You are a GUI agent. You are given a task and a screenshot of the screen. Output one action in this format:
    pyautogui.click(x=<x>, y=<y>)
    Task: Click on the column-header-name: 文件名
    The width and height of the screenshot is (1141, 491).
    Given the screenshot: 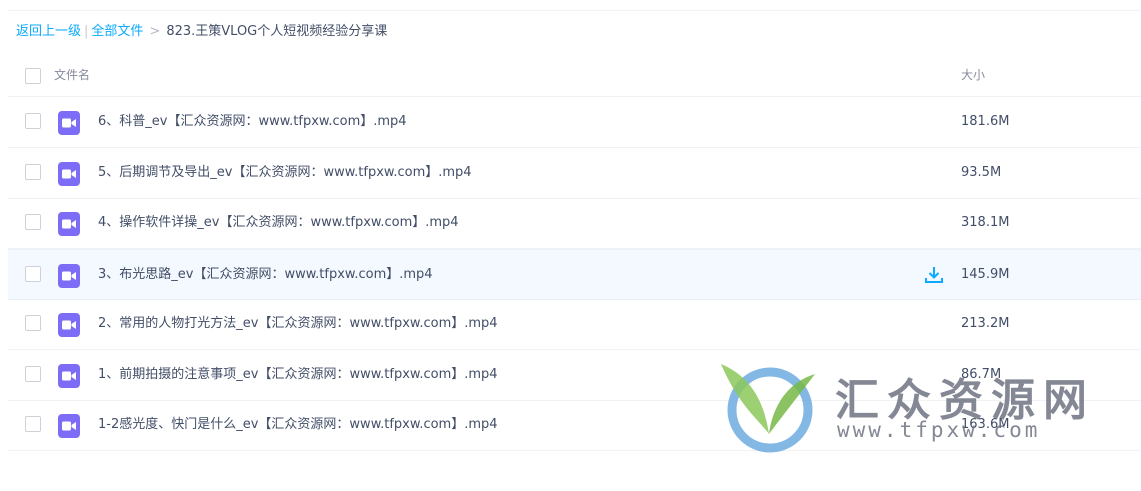 What is the action you would take?
    pyautogui.click(x=72, y=74)
    